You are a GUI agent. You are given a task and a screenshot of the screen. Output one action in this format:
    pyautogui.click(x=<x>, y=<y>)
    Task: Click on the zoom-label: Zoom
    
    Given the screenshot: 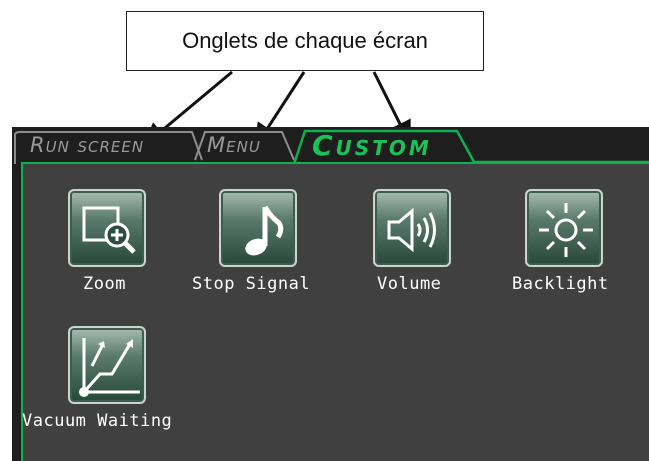 What is the action you would take?
    pyautogui.click(x=104, y=284)
    